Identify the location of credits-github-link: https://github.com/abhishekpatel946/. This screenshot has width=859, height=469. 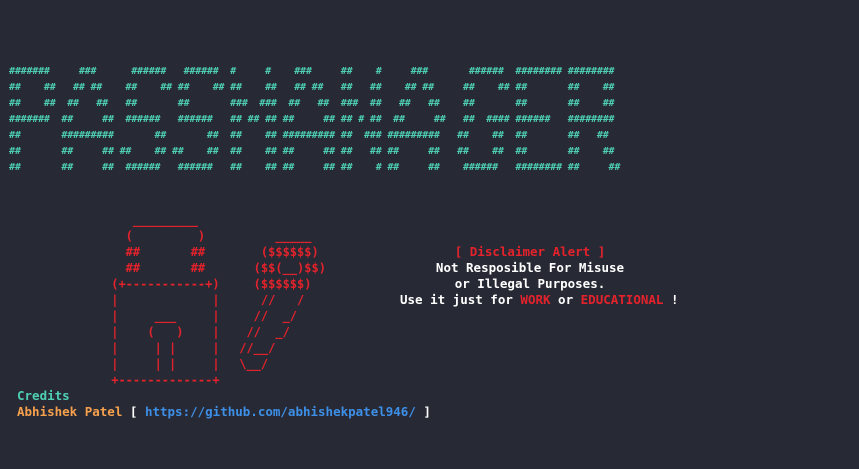
(280, 411).